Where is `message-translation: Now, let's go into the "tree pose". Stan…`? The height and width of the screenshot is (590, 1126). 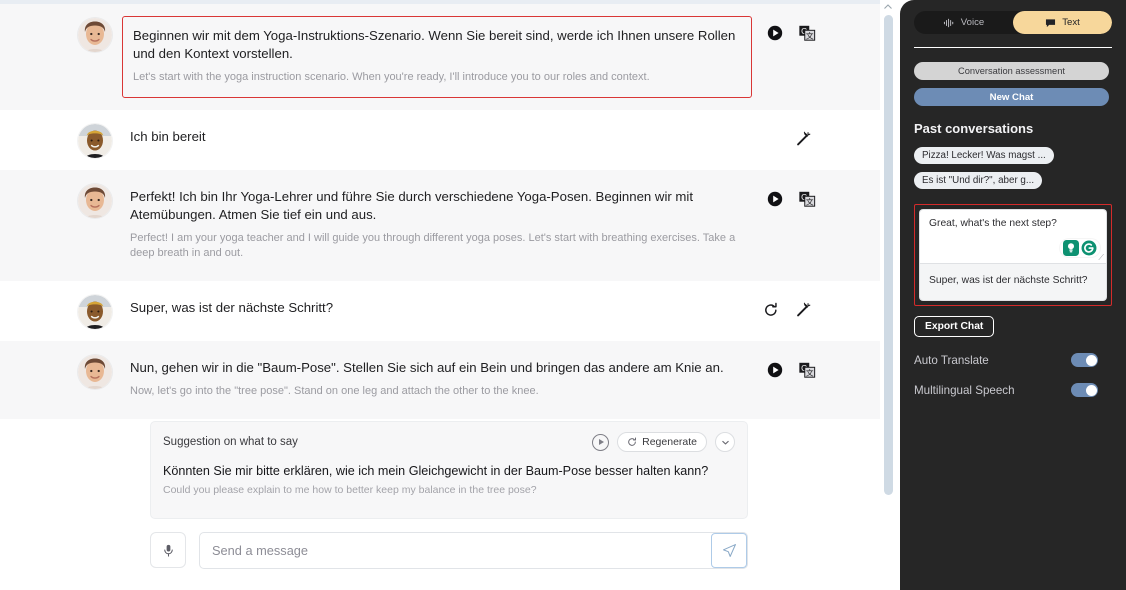 message-translation: Now, let's go into the "tree pose". Stan… is located at coordinates (334, 391).